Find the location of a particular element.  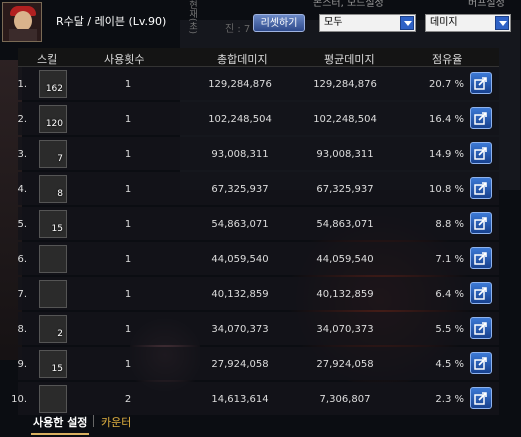

total-damage: 54,863,071 is located at coordinates (240, 224).